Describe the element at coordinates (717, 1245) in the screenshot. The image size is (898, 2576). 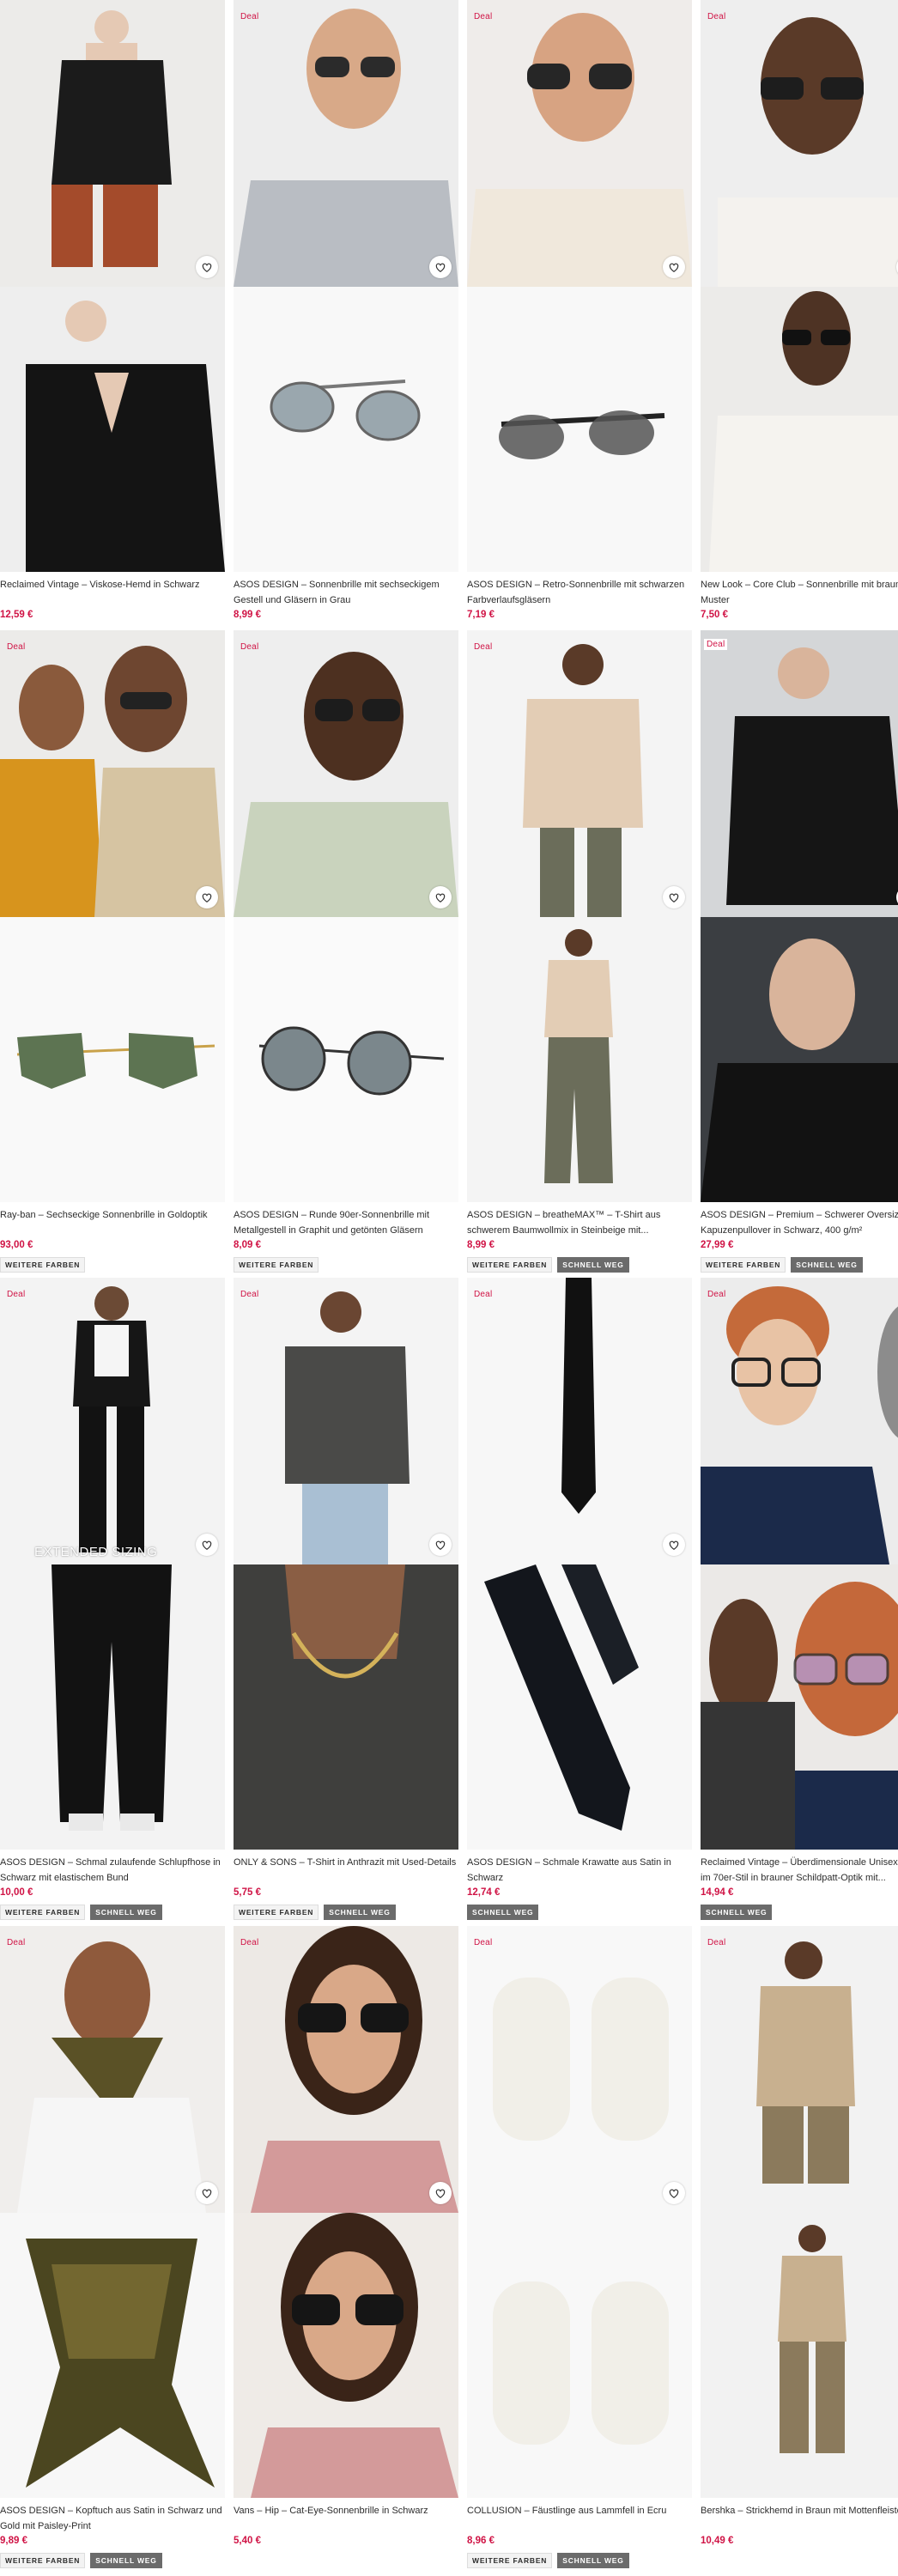
I see `product-price: 27,99 €` at that location.